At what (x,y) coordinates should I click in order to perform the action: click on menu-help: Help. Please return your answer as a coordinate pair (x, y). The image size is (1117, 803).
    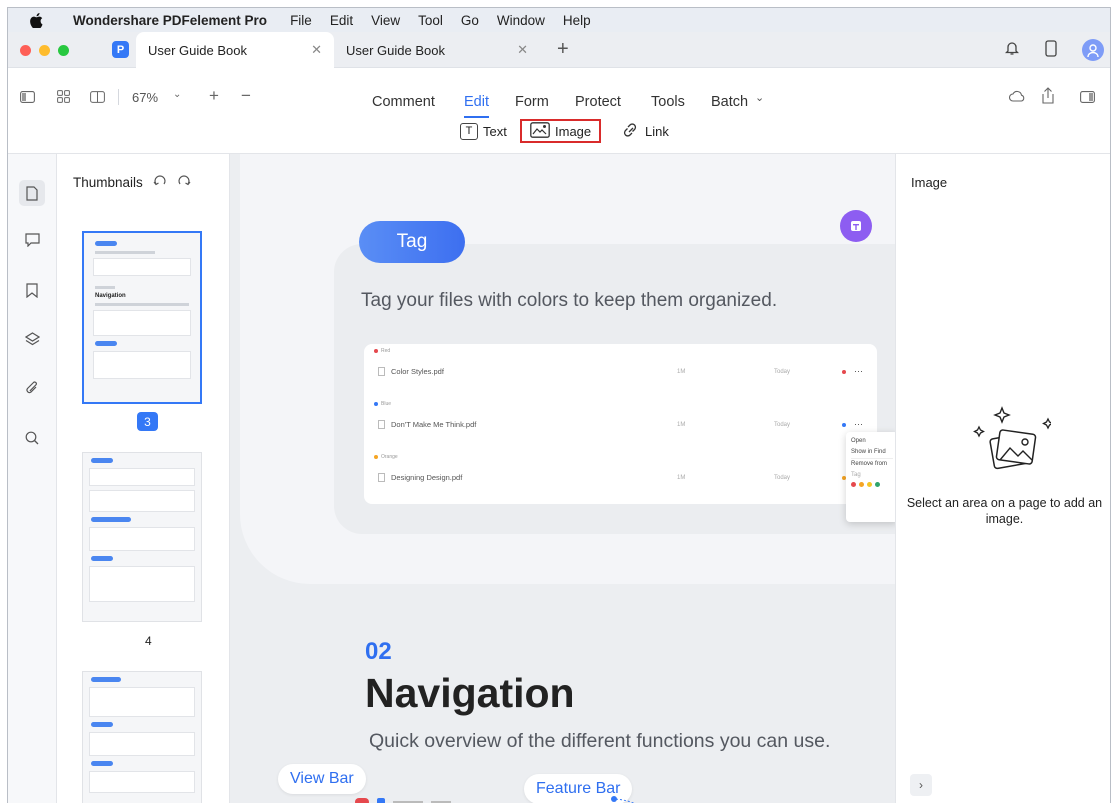
    Looking at the image, I should click on (577, 20).